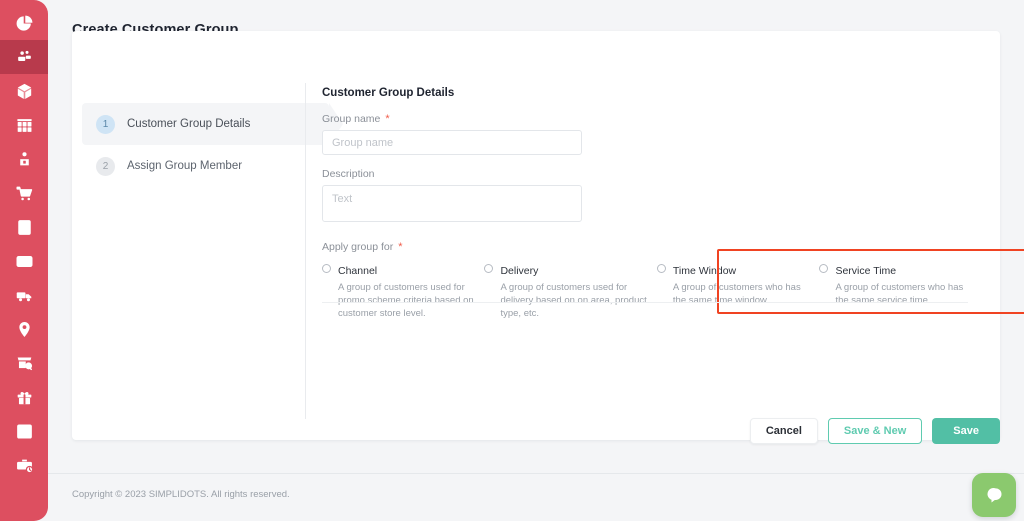 This screenshot has width=1024, height=521. I want to click on group-name-label: Group name *, so click(647, 119).